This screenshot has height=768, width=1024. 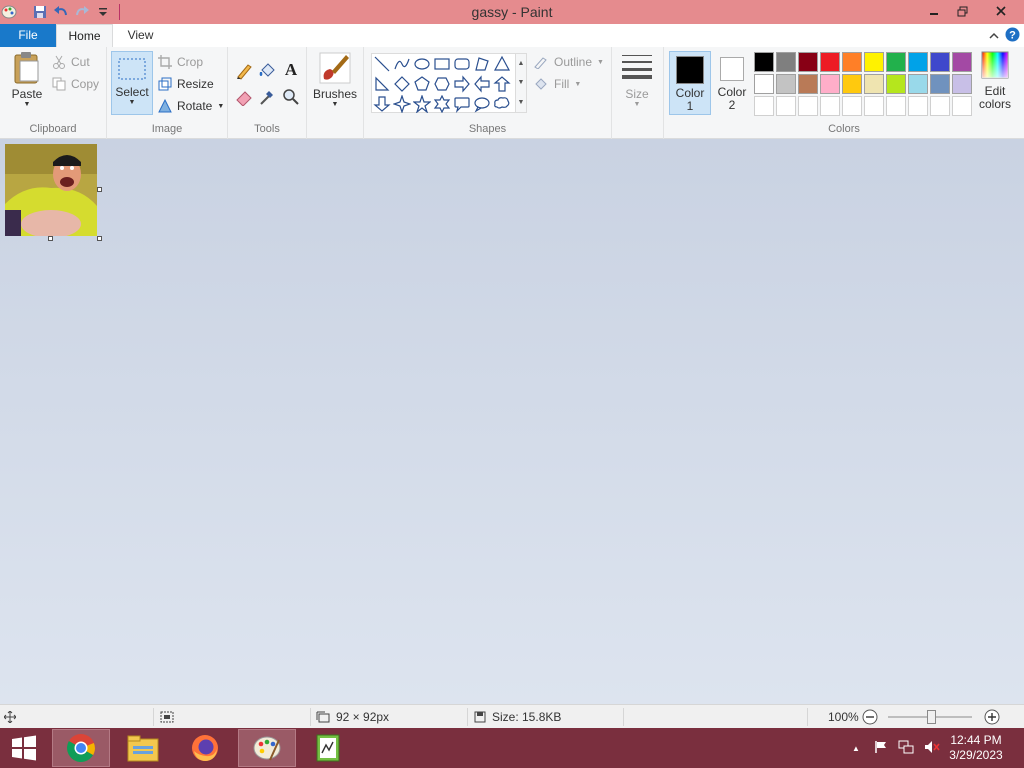 I want to click on start-button, so click(x=24, y=748).